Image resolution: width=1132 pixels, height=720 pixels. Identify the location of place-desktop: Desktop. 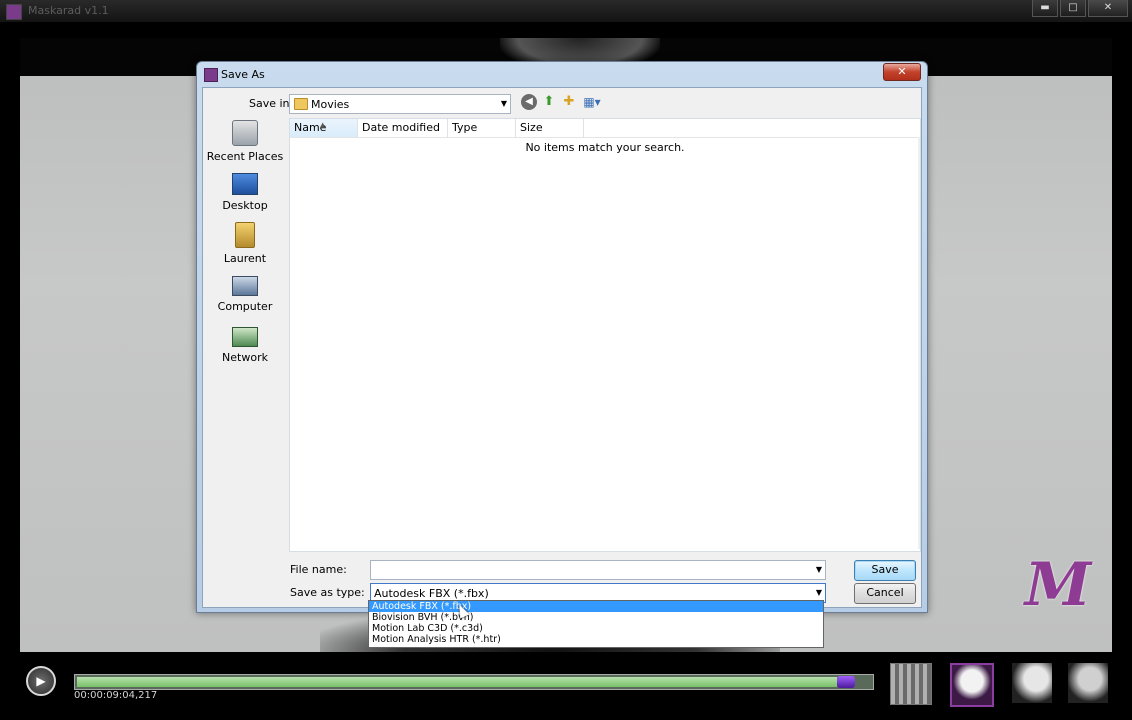
(245, 191).